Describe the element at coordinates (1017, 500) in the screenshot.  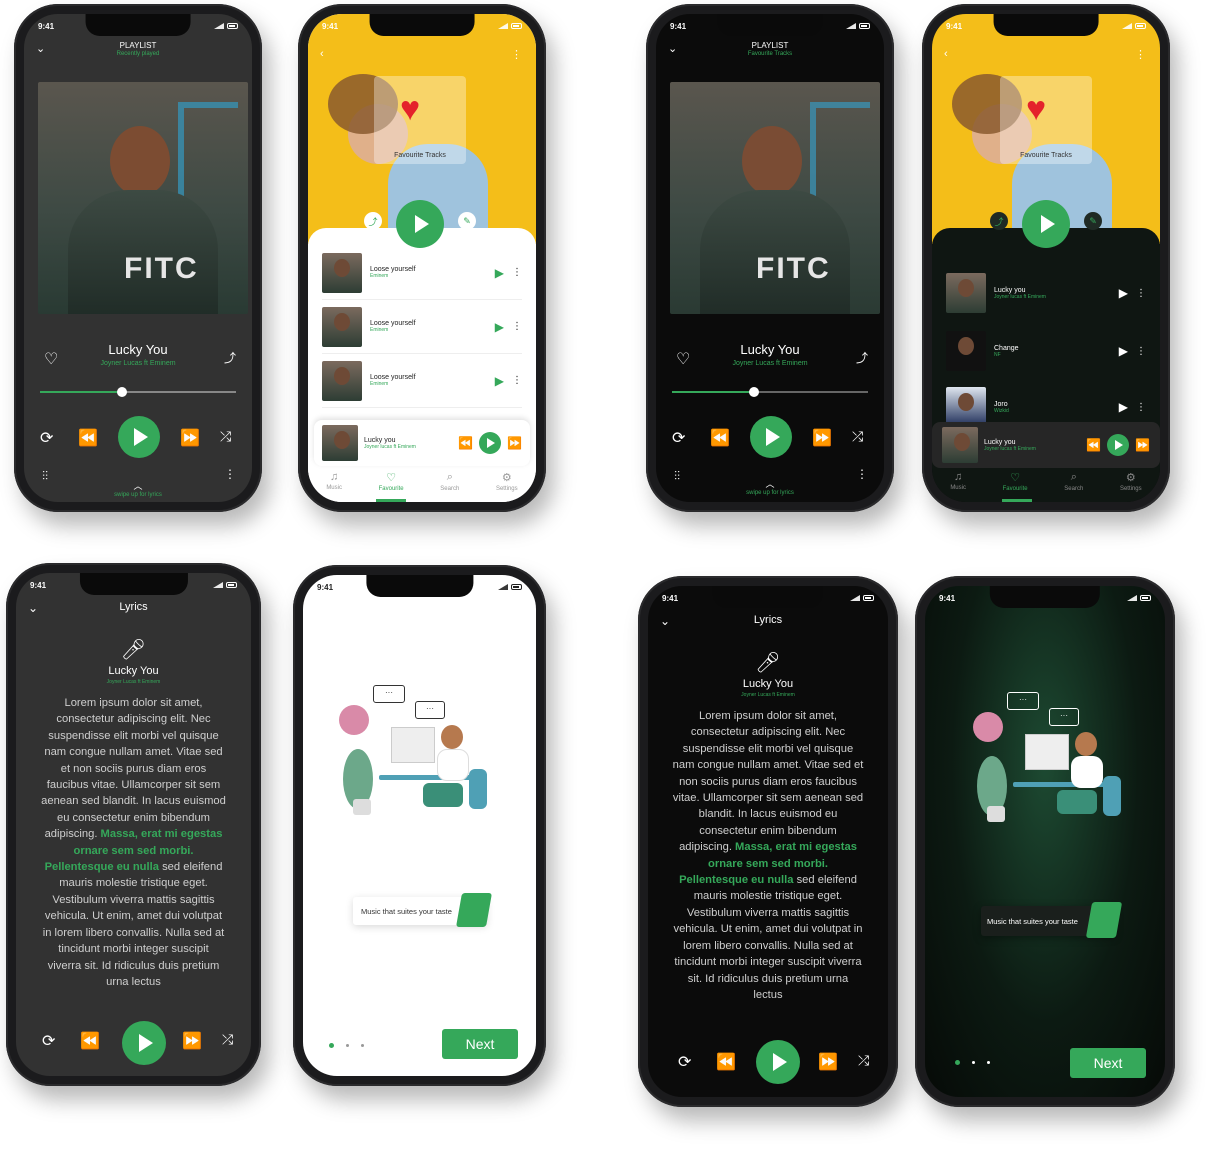
I see `tab-indicator` at that location.